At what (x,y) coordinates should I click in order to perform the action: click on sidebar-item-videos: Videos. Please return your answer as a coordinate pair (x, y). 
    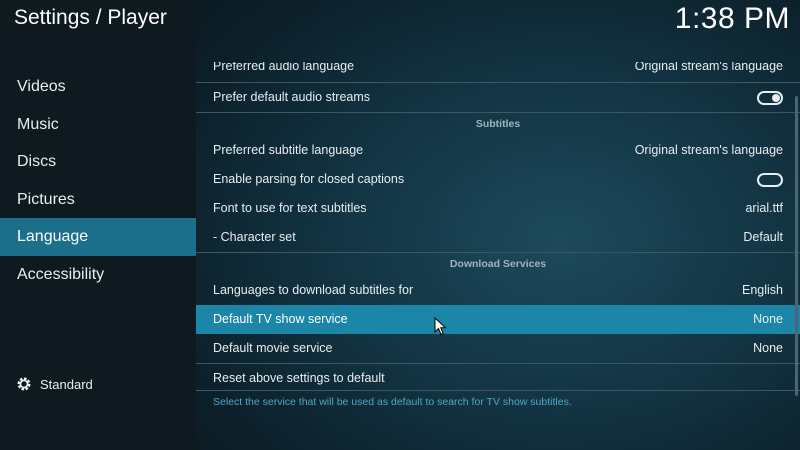
    Looking at the image, I should click on (98, 87).